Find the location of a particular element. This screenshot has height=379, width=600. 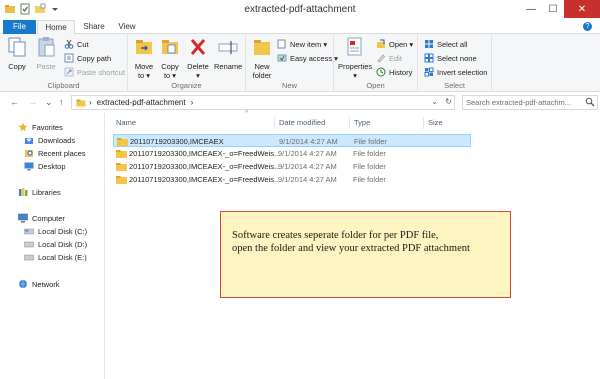

column-header-size: Size is located at coordinates (435, 122).